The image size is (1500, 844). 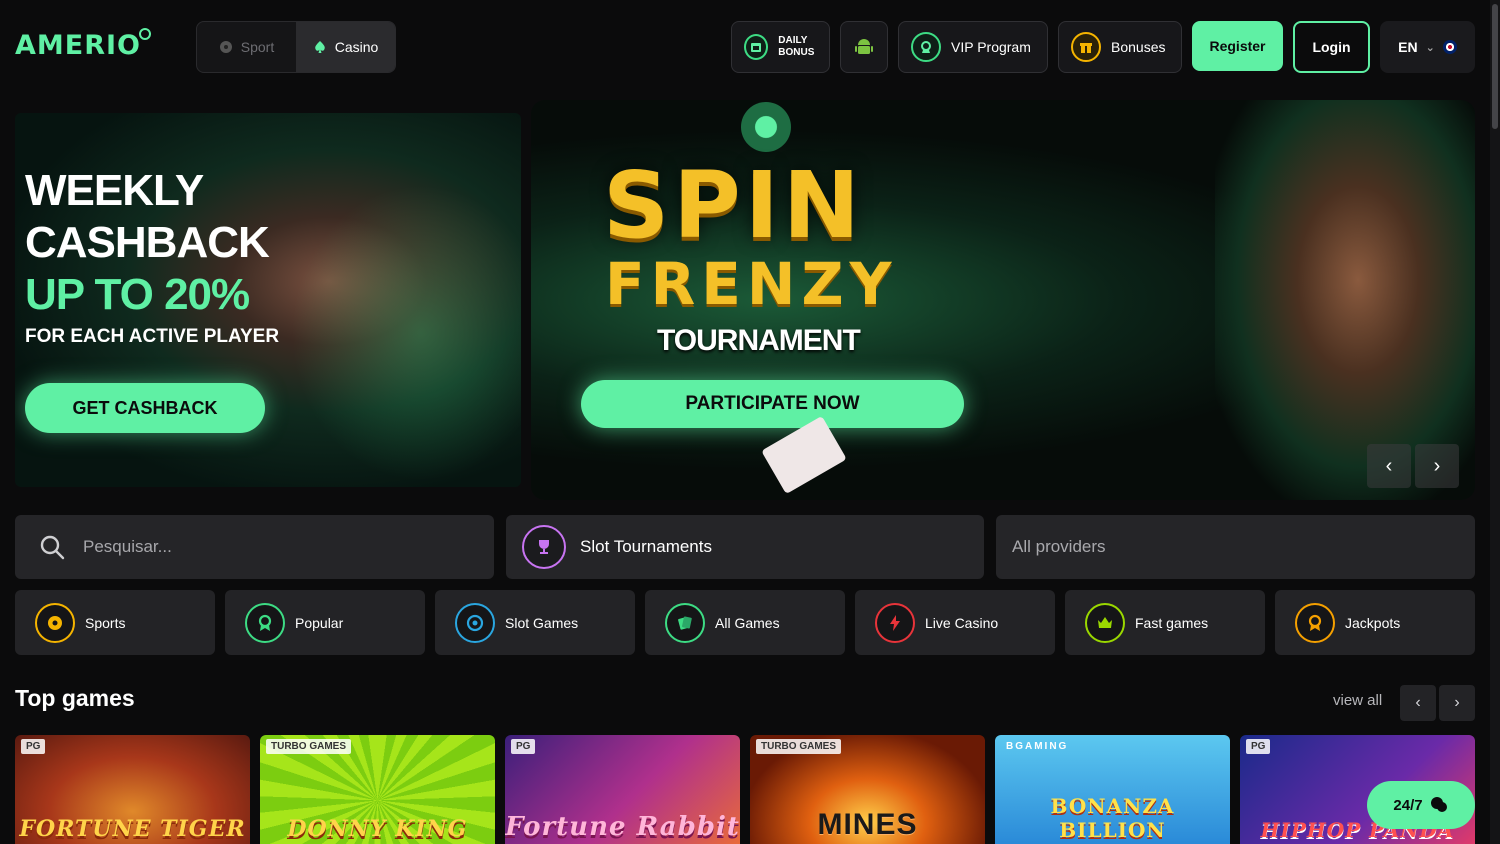 What do you see at coordinates (265, 622) in the screenshot?
I see `popular-medal-icon` at bounding box center [265, 622].